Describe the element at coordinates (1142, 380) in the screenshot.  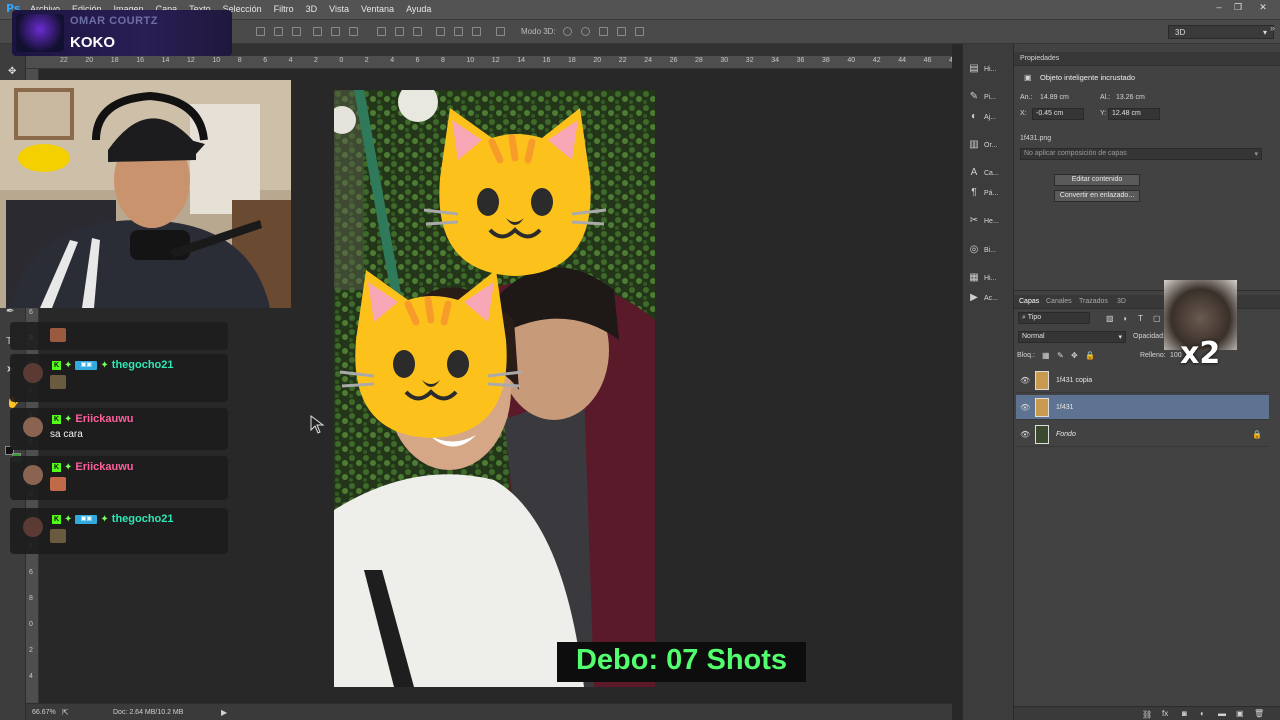
I see `layer-row-1f431-copia: 👁 1f431 copia` at that location.